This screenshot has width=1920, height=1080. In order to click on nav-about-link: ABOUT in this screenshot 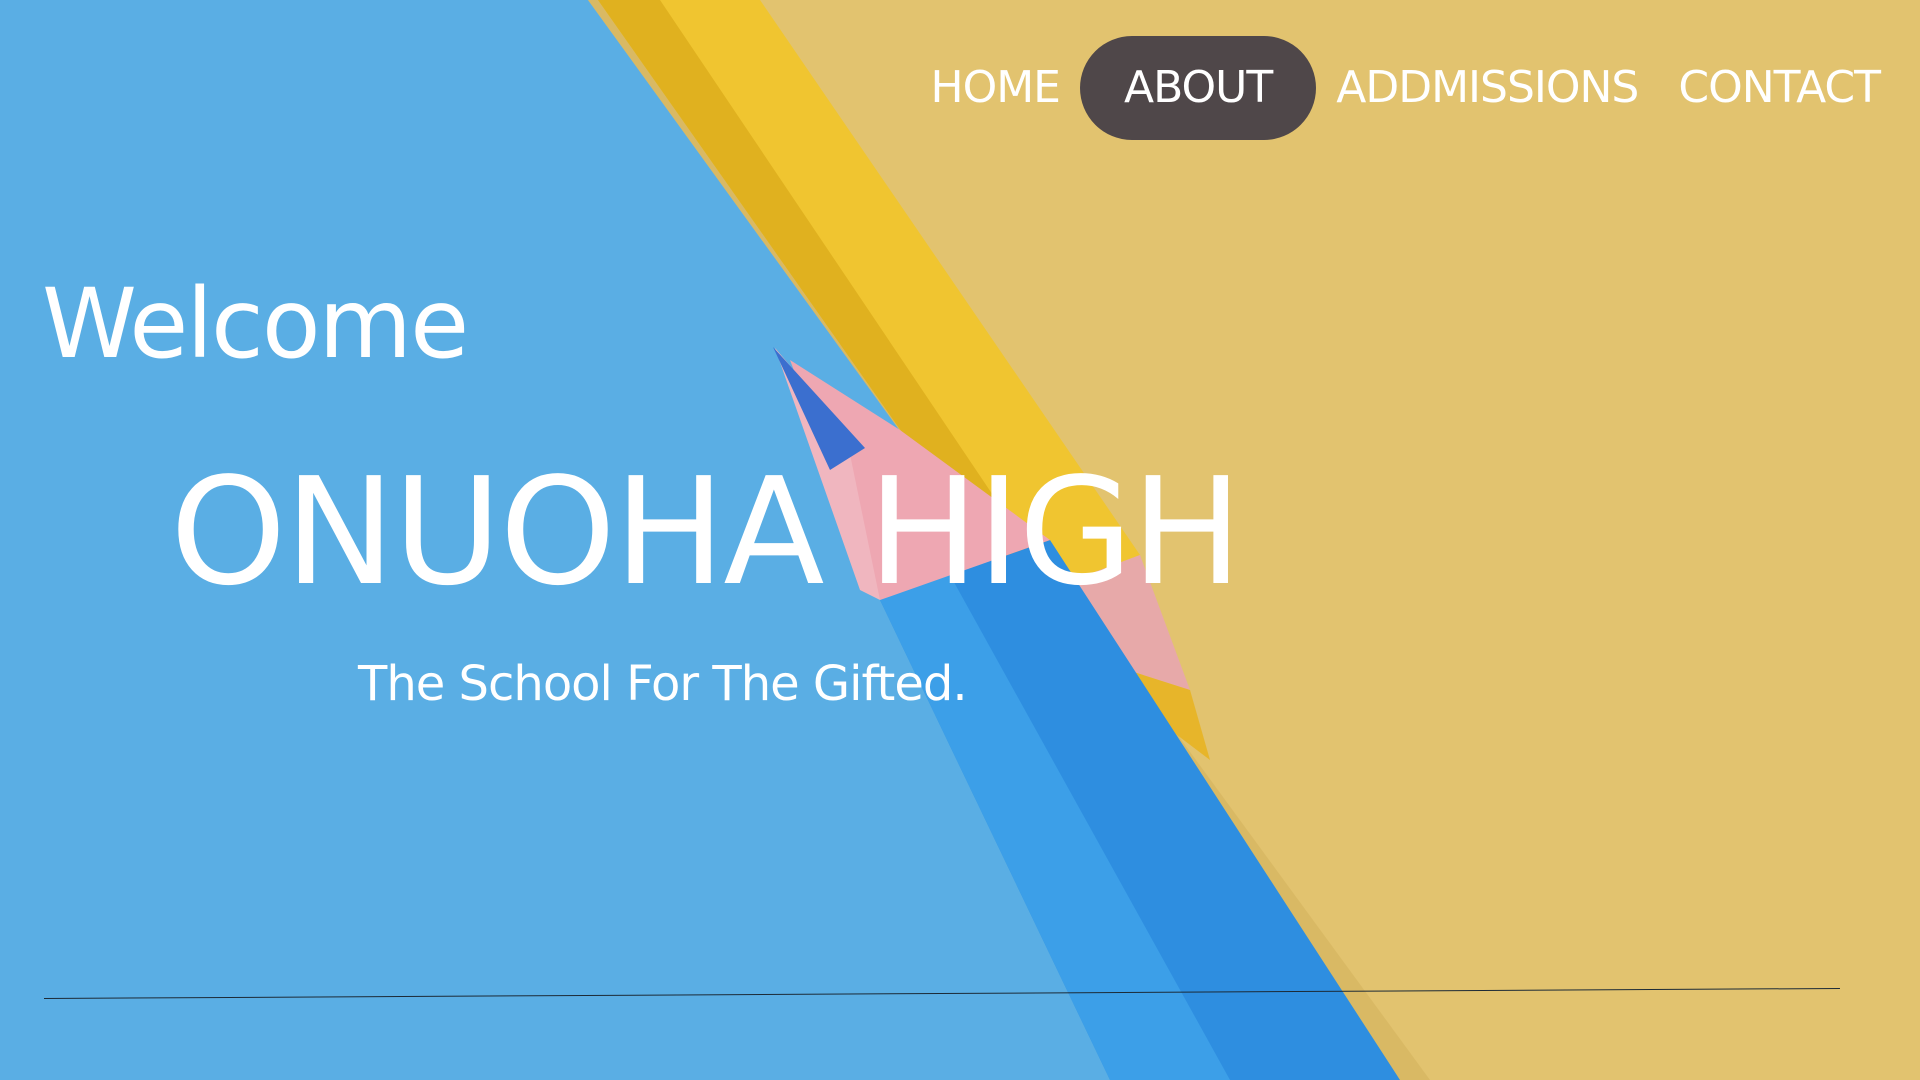, I will do `click(1198, 88)`.